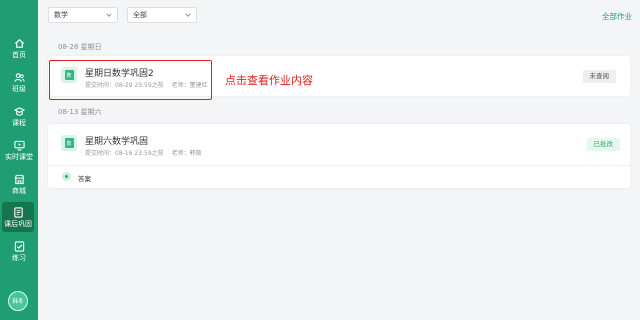  Describe the element at coordinates (66, 176) in the screenshot. I see `answer-icon` at that location.